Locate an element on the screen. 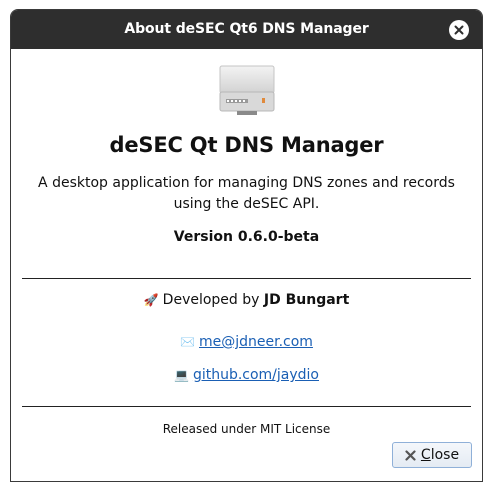  divider-top is located at coordinates (246, 278).